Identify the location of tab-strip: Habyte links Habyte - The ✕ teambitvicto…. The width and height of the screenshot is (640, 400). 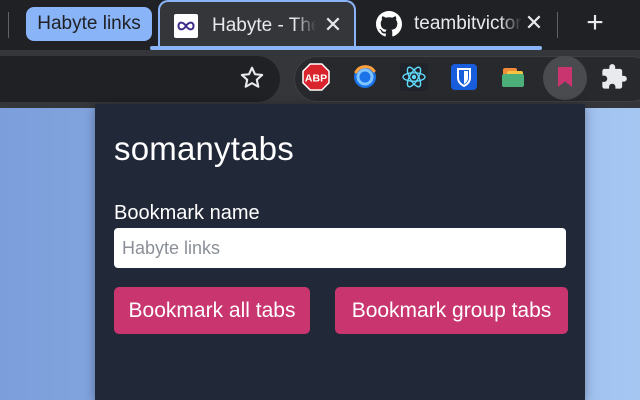
(320, 25).